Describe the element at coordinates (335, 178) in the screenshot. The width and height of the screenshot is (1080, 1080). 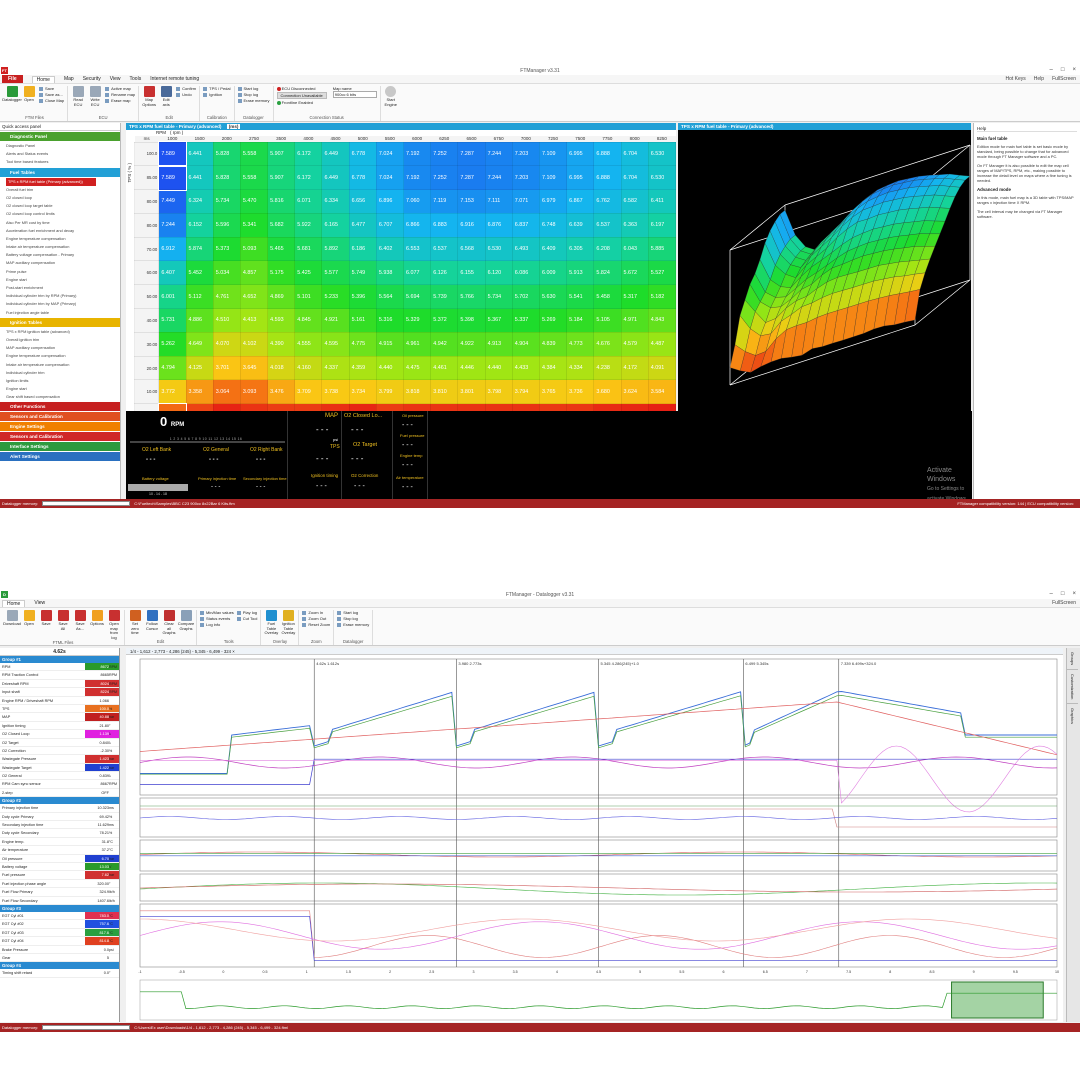
I see `fuel-cell: 6.449` at that location.